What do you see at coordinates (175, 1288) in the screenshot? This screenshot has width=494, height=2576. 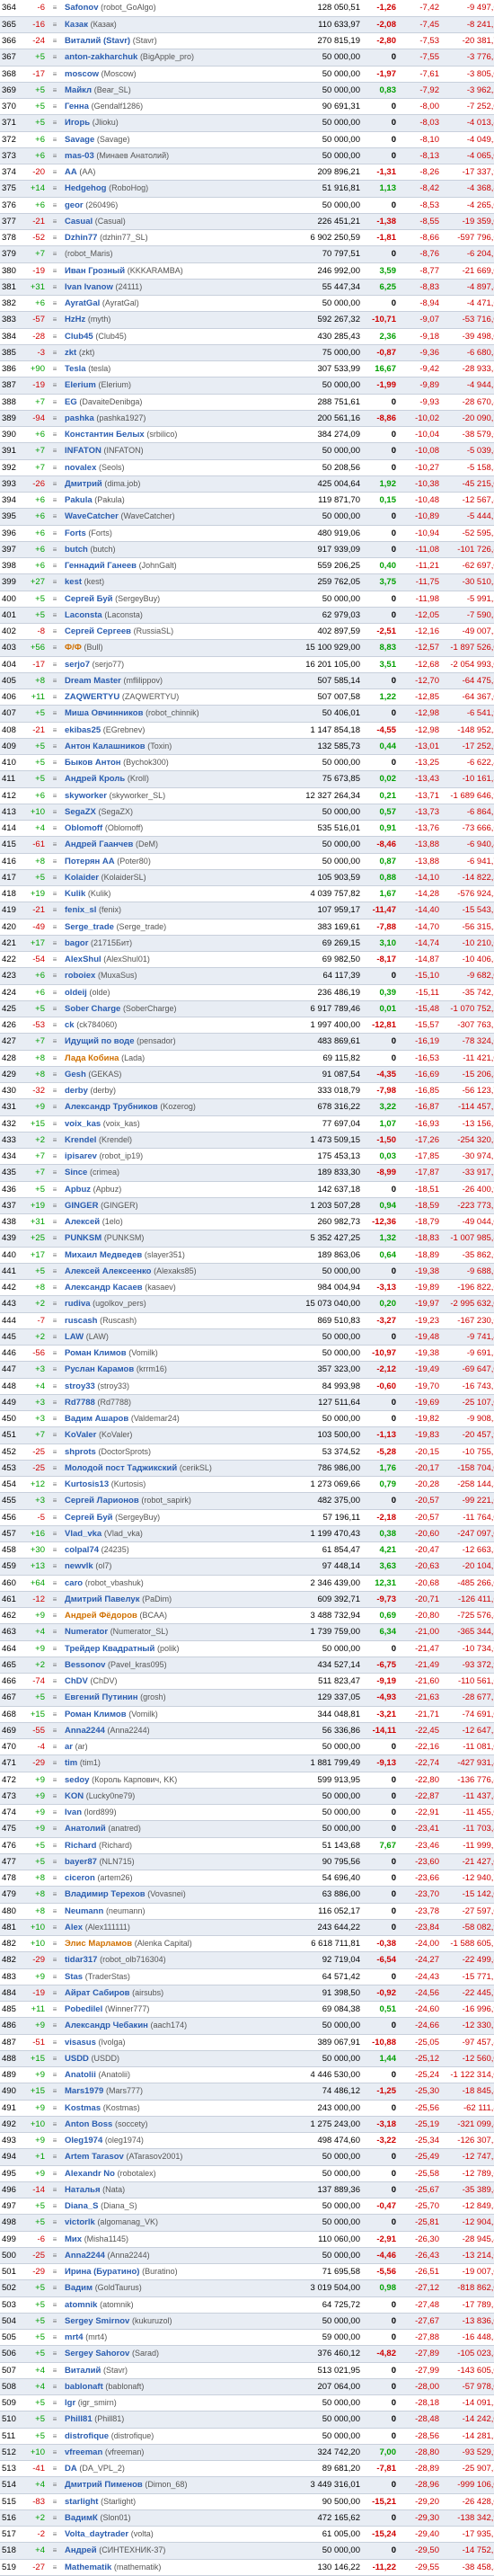 I see `participant-cell: Александр Касаев (kasaev)` at bounding box center [175, 1288].